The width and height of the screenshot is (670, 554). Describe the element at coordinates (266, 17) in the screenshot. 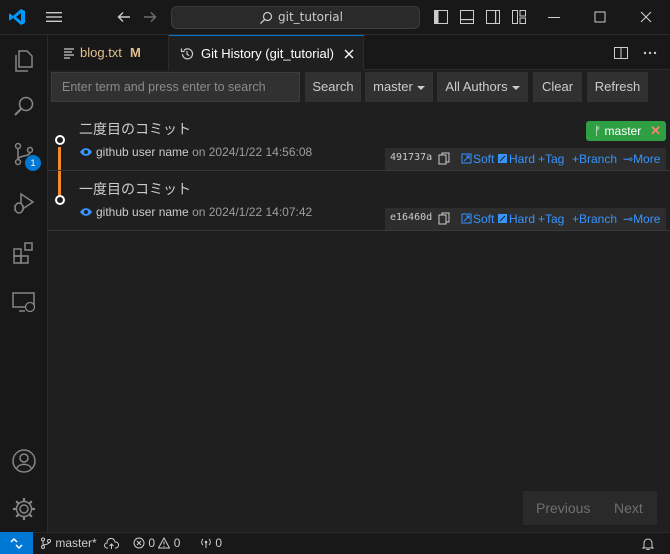

I see `search-icon` at that location.